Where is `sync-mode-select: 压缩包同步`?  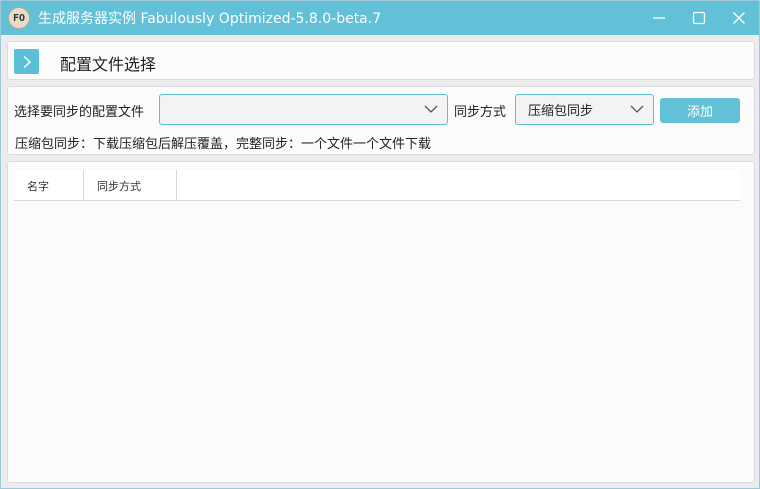
sync-mode-select: 压缩包同步 is located at coordinates (584, 109).